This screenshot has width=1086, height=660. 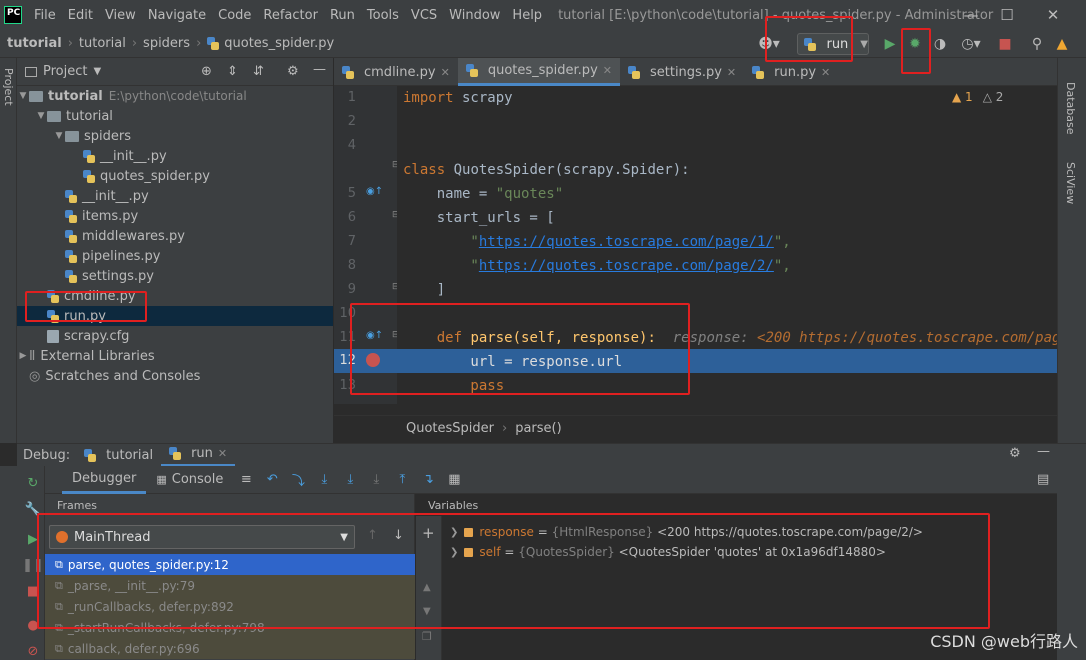 I want to click on update-icon: ▲, so click(x=1062, y=44).